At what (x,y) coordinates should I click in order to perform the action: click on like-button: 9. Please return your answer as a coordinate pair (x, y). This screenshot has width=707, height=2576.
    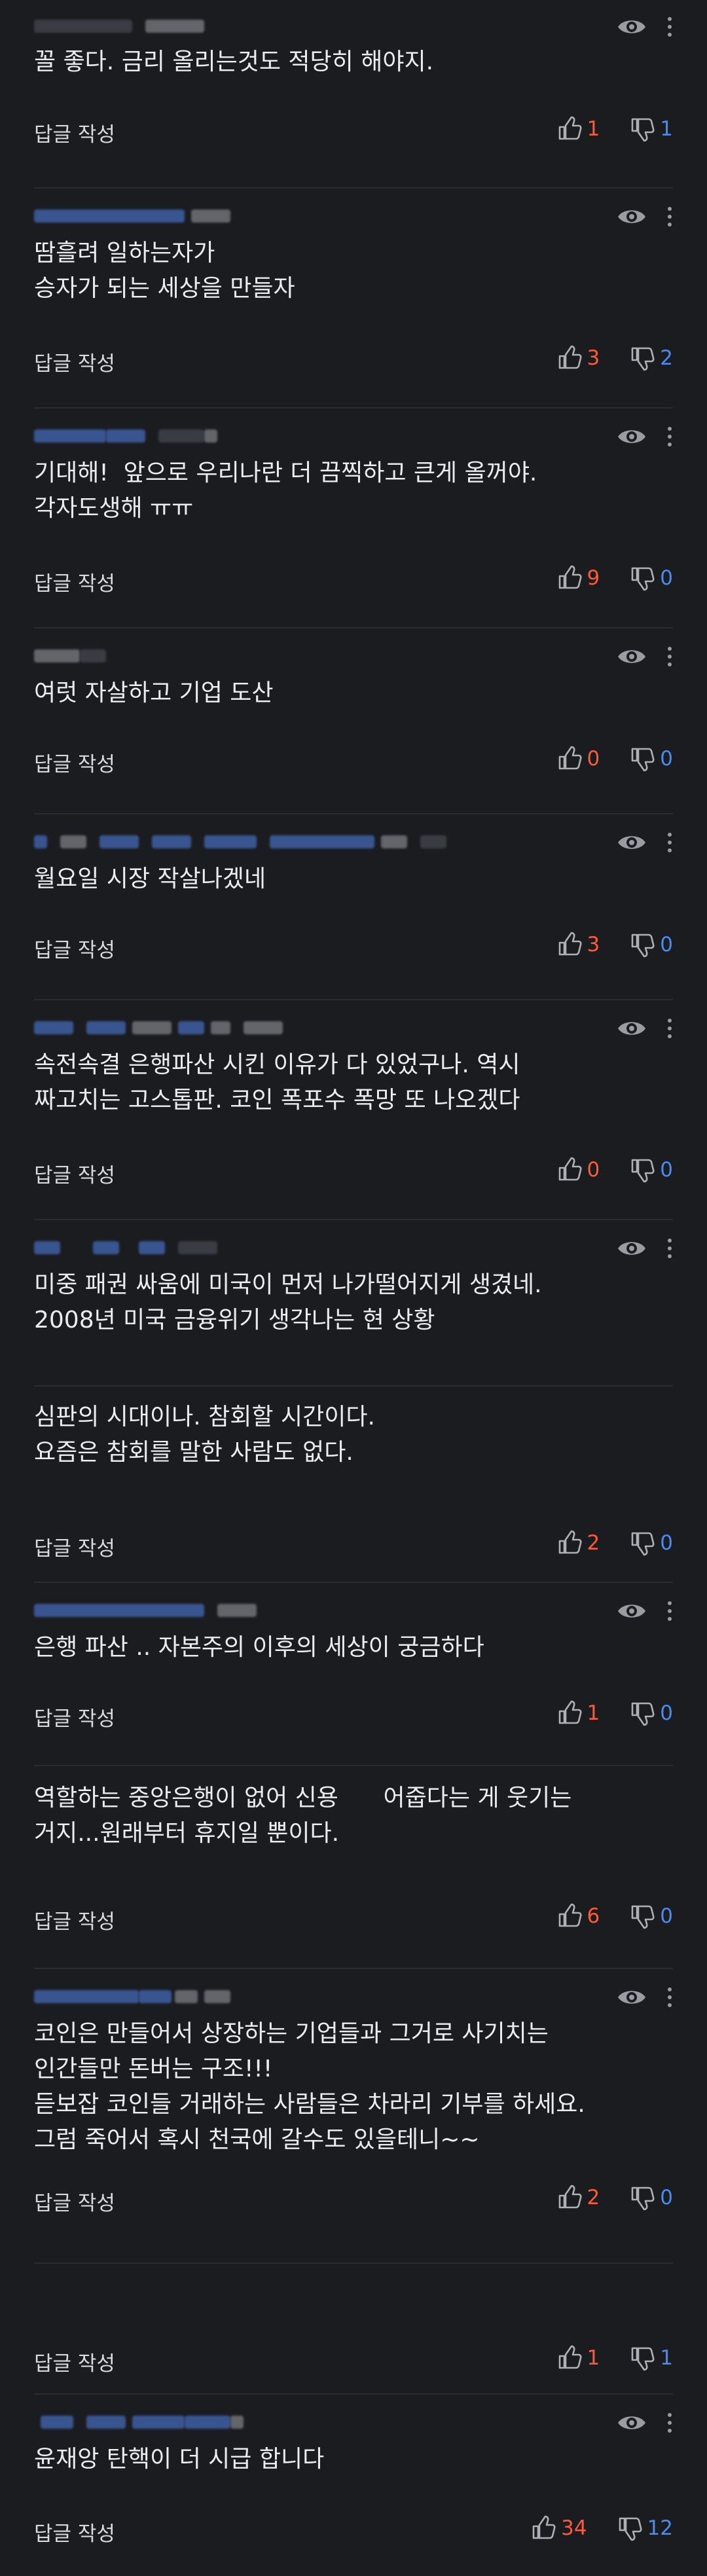
    Looking at the image, I should click on (578, 578).